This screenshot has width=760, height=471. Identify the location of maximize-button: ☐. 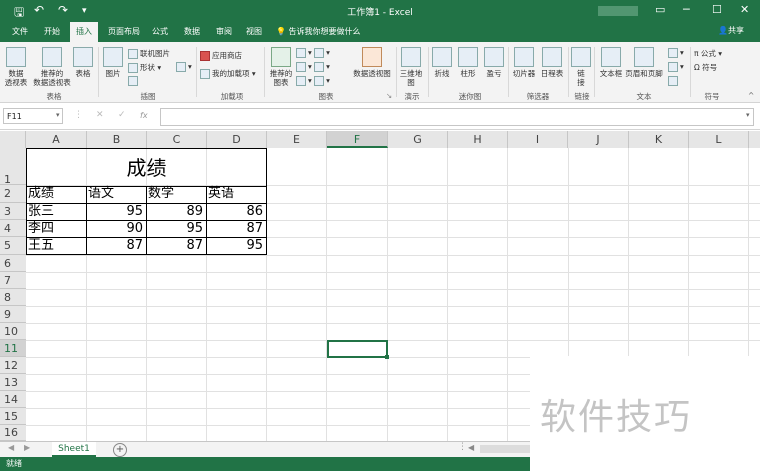
(717, 9).